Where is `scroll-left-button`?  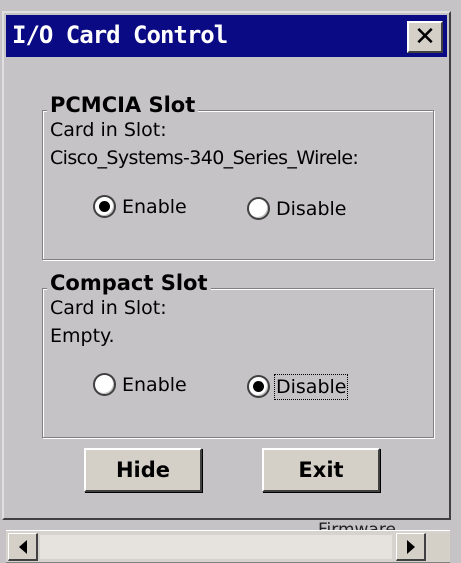 scroll-left-button is located at coordinates (23, 547).